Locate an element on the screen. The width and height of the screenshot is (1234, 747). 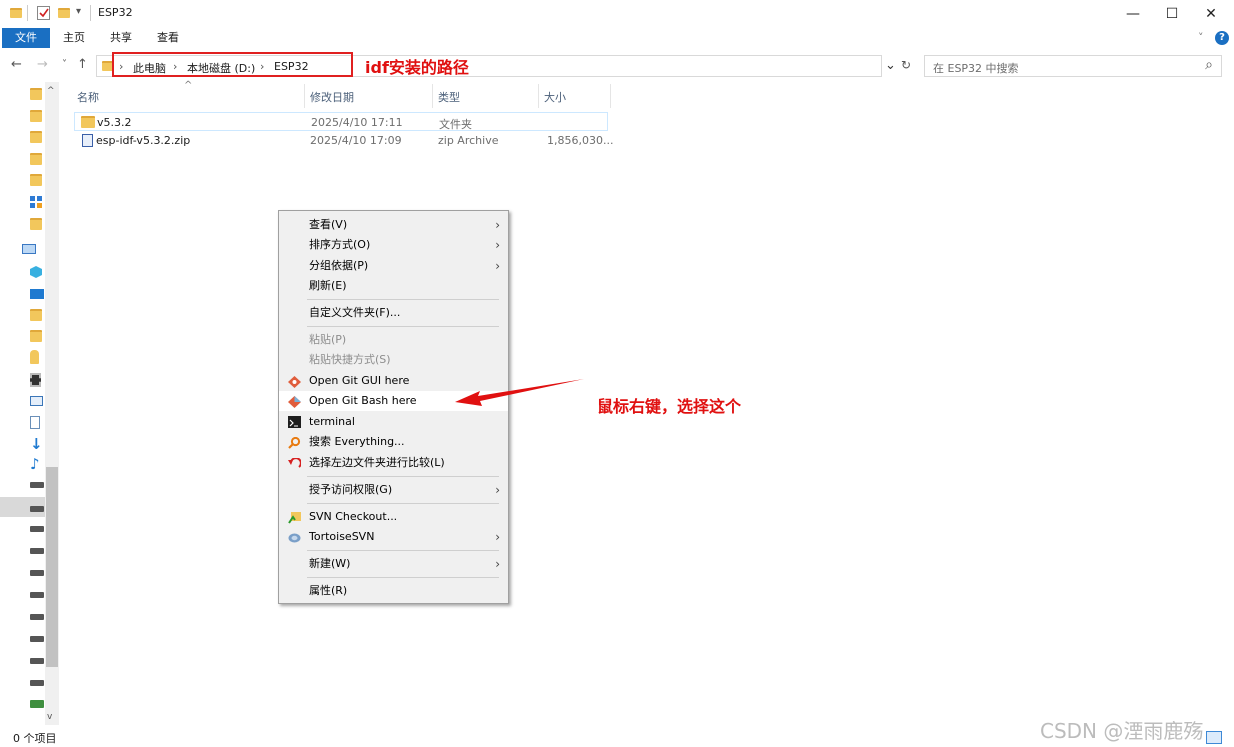
file-name: v5.3.2 is located at coordinates (114, 122).